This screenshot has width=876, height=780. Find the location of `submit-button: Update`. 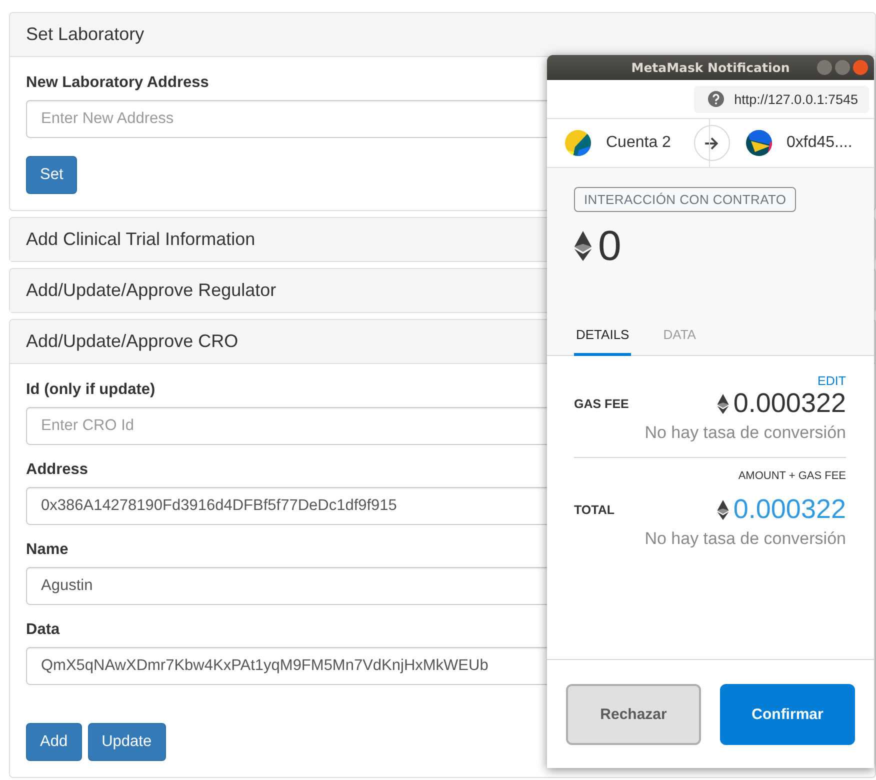

submit-button: Update is located at coordinates (127, 742).